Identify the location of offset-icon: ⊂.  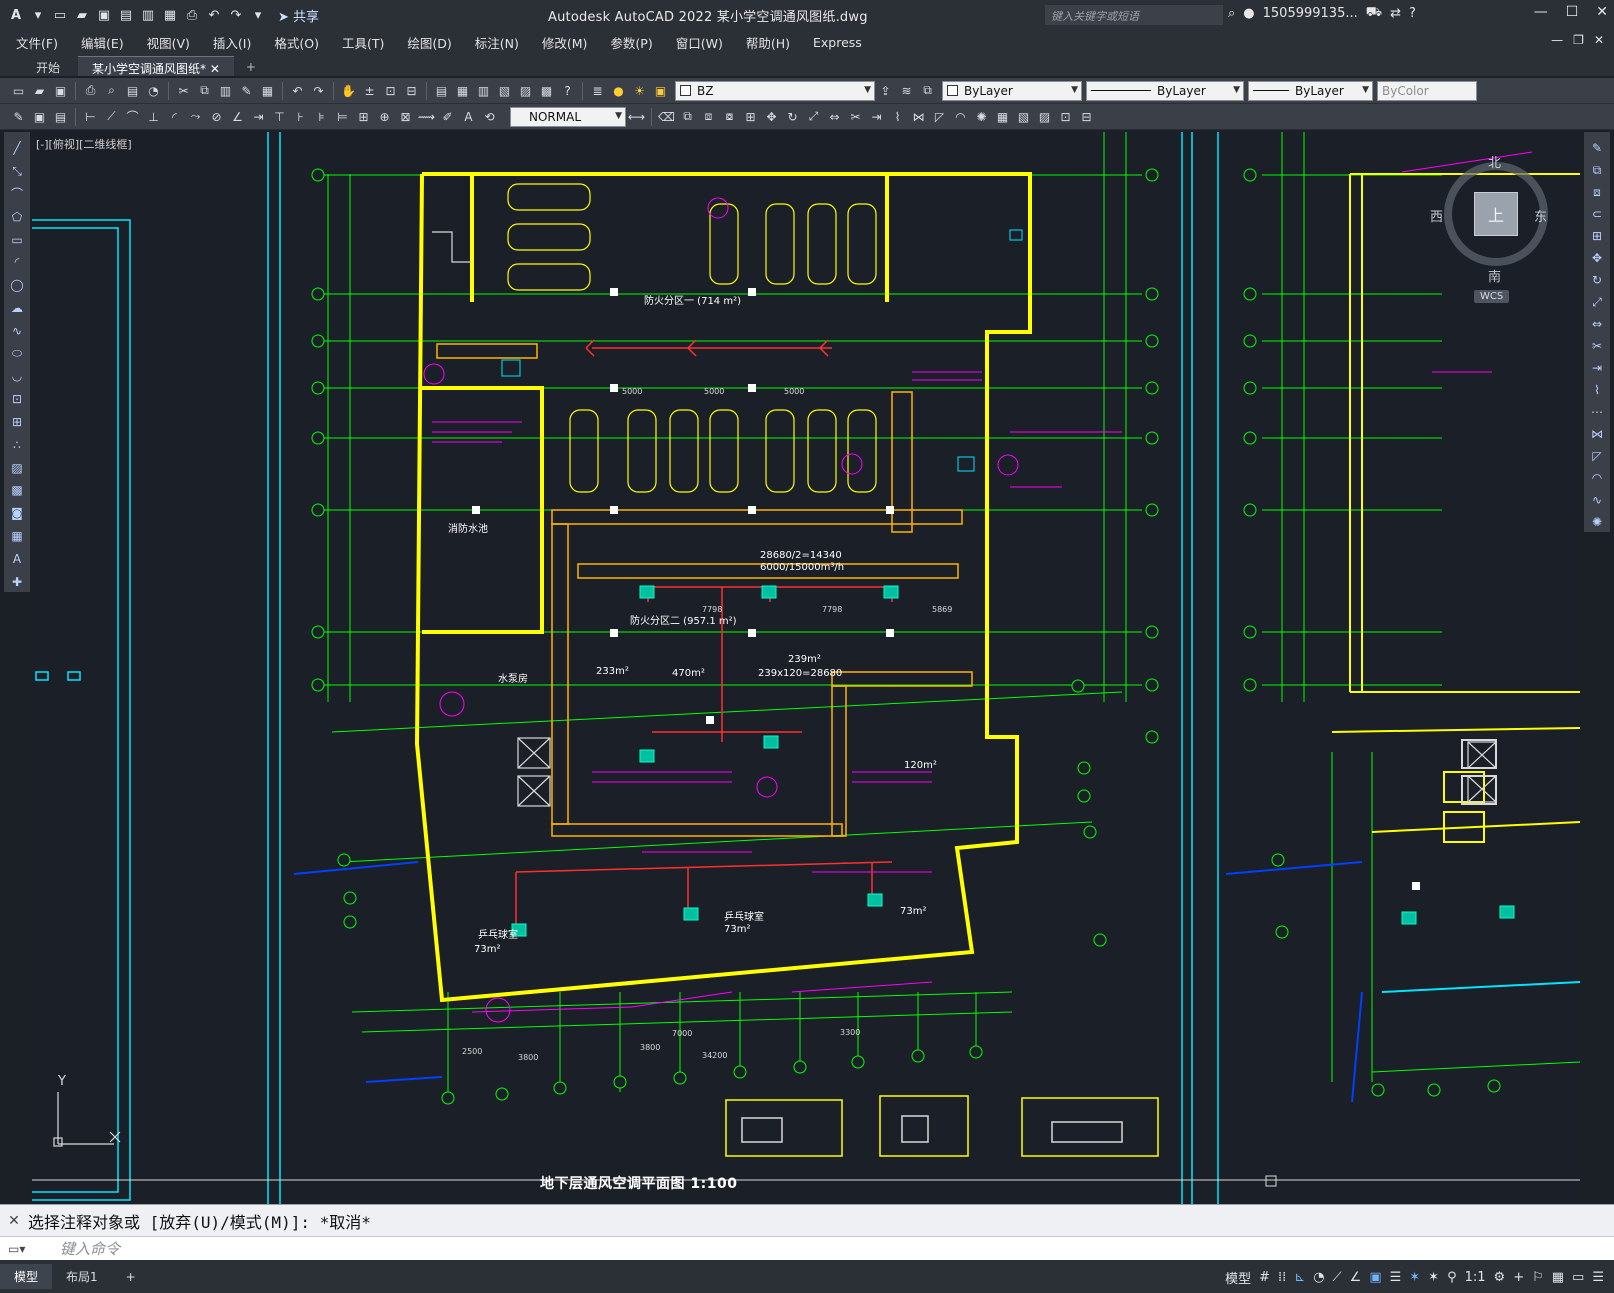
(1597, 214).